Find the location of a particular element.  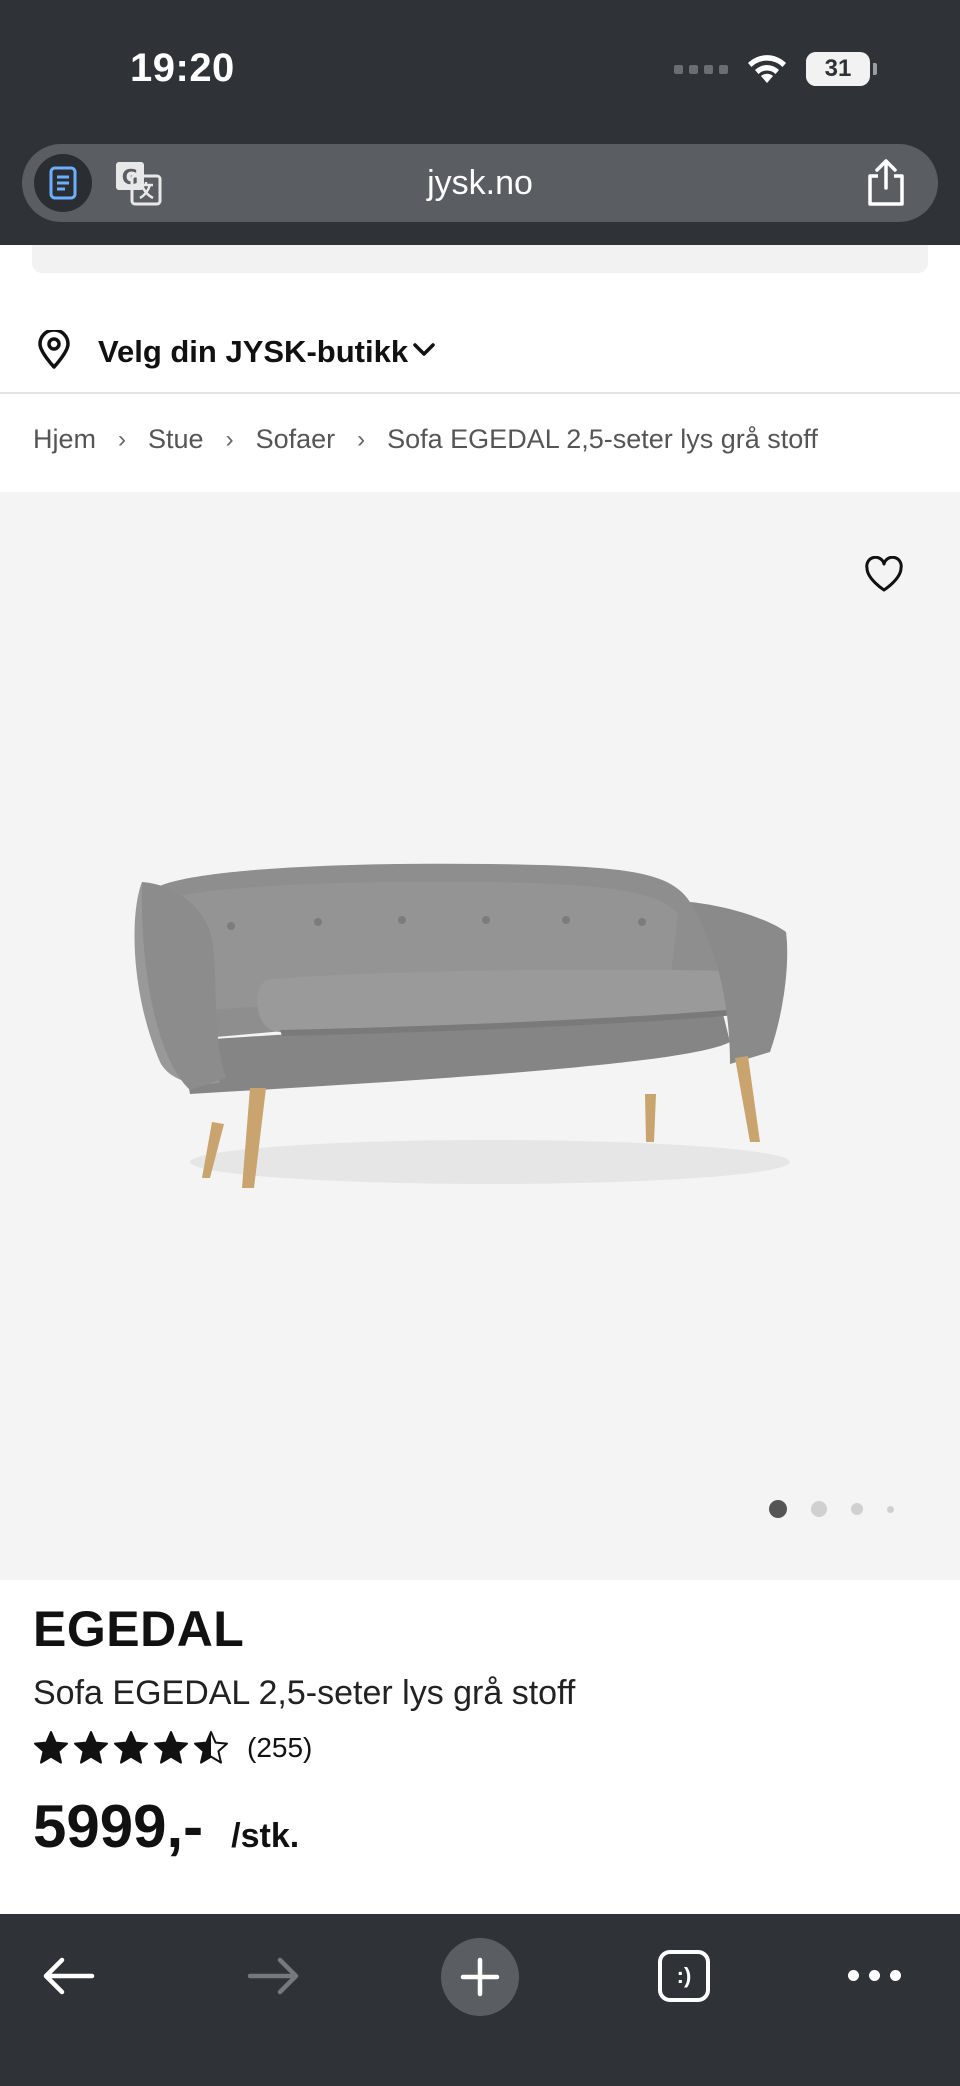

price-value: 5999,- is located at coordinates (118, 1826).